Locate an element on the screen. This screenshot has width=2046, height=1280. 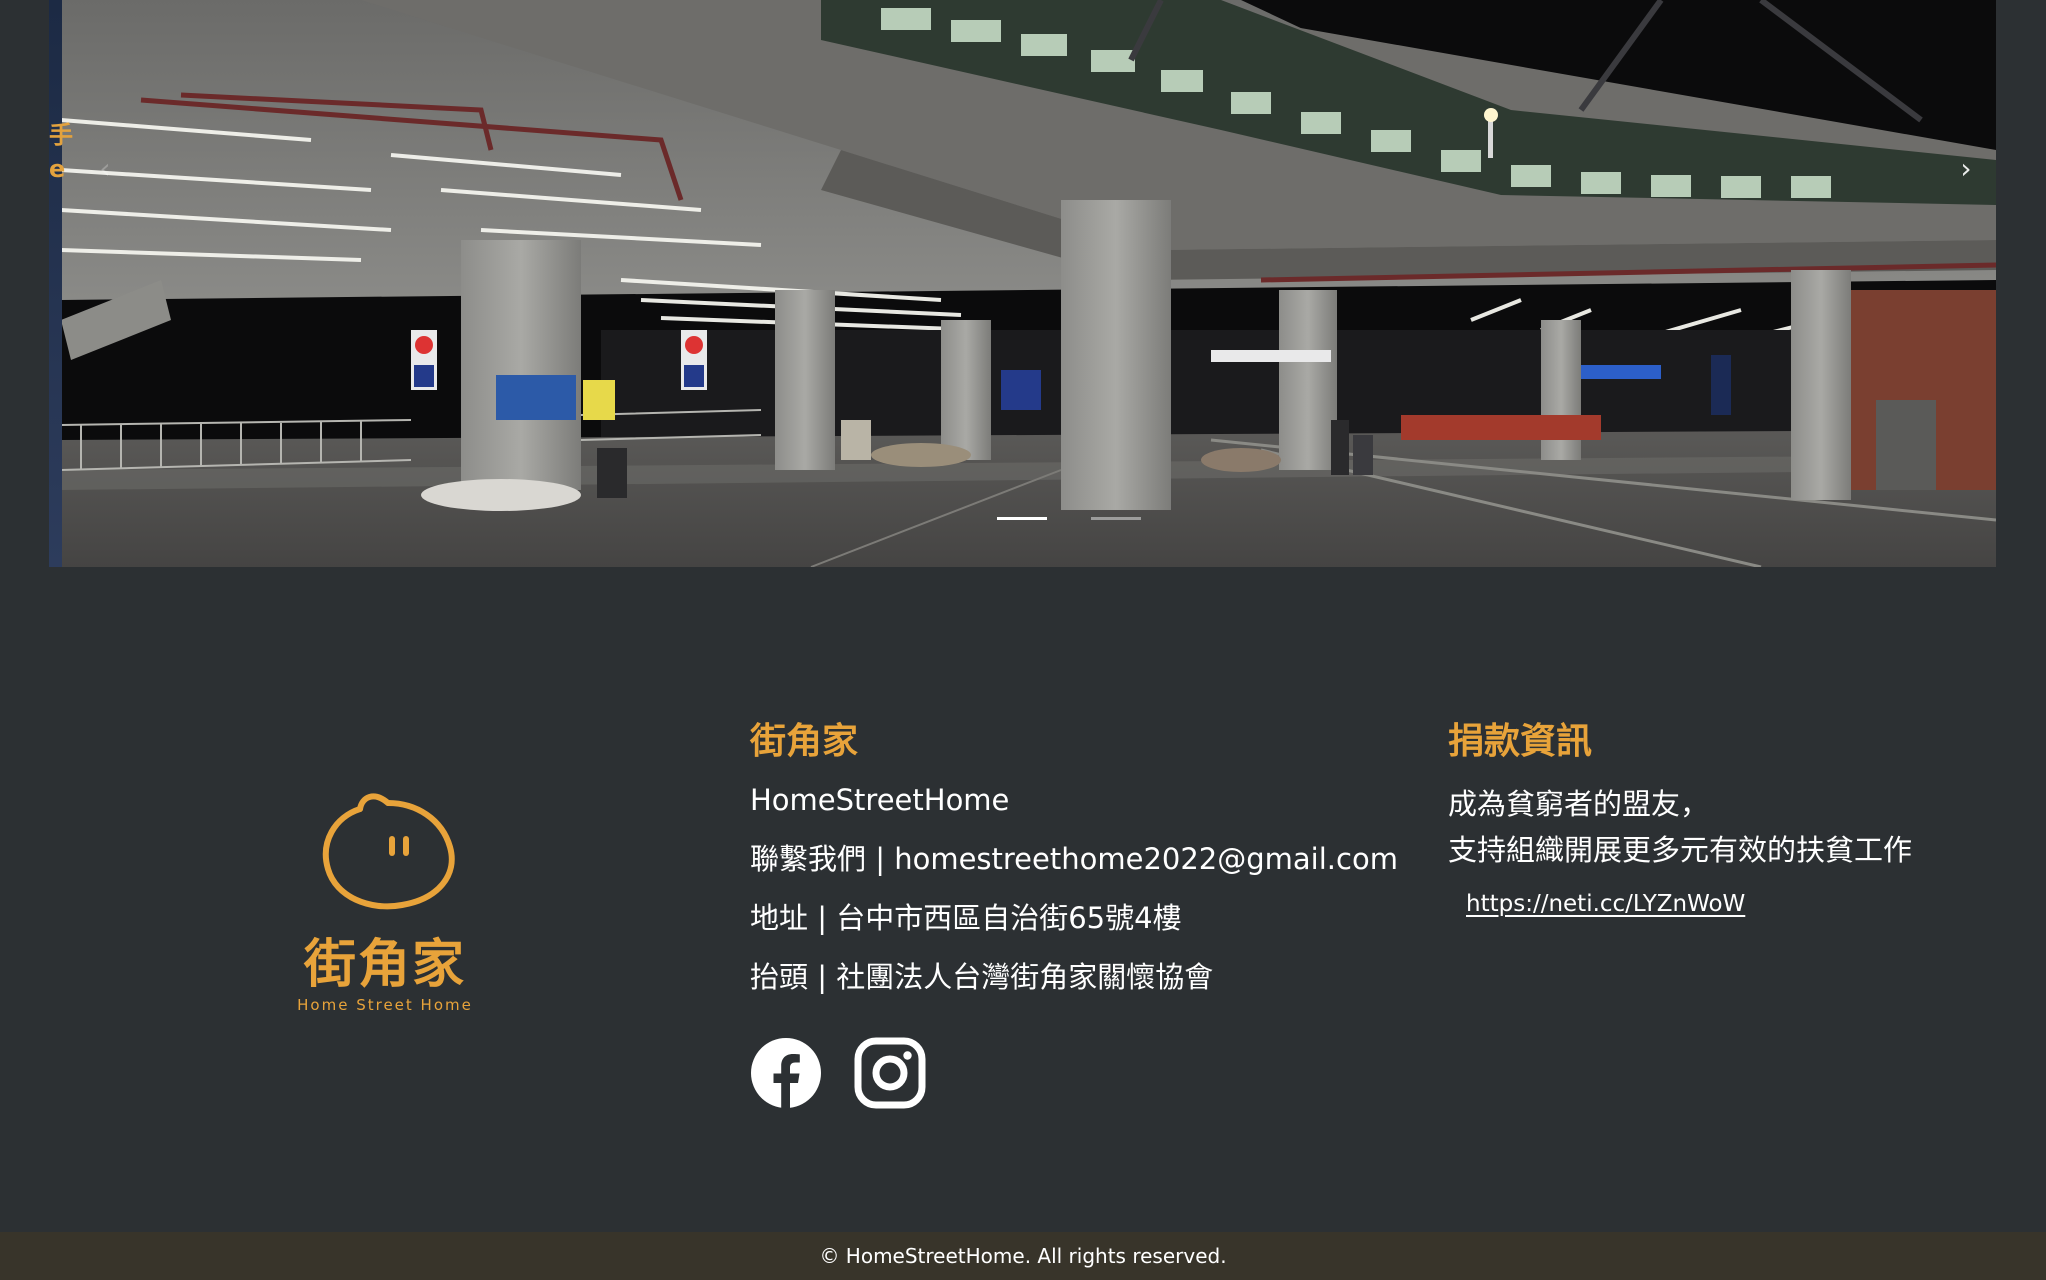
copyright-text: © HomeStreetHome. All rights reserved. is located at coordinates (1023, 1256).